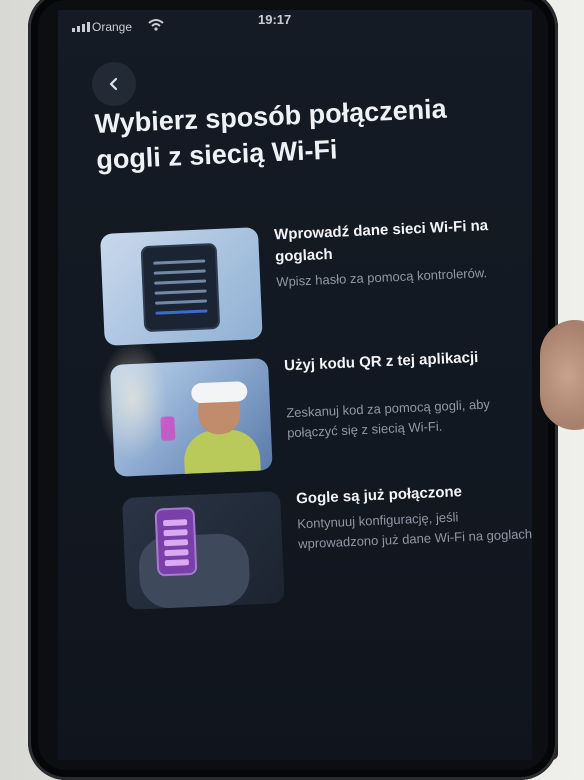 The image size is (584, 780). Describe the element at coordinates (275, 19) in the screenshot. I see `status-time: 19:17` at that location.